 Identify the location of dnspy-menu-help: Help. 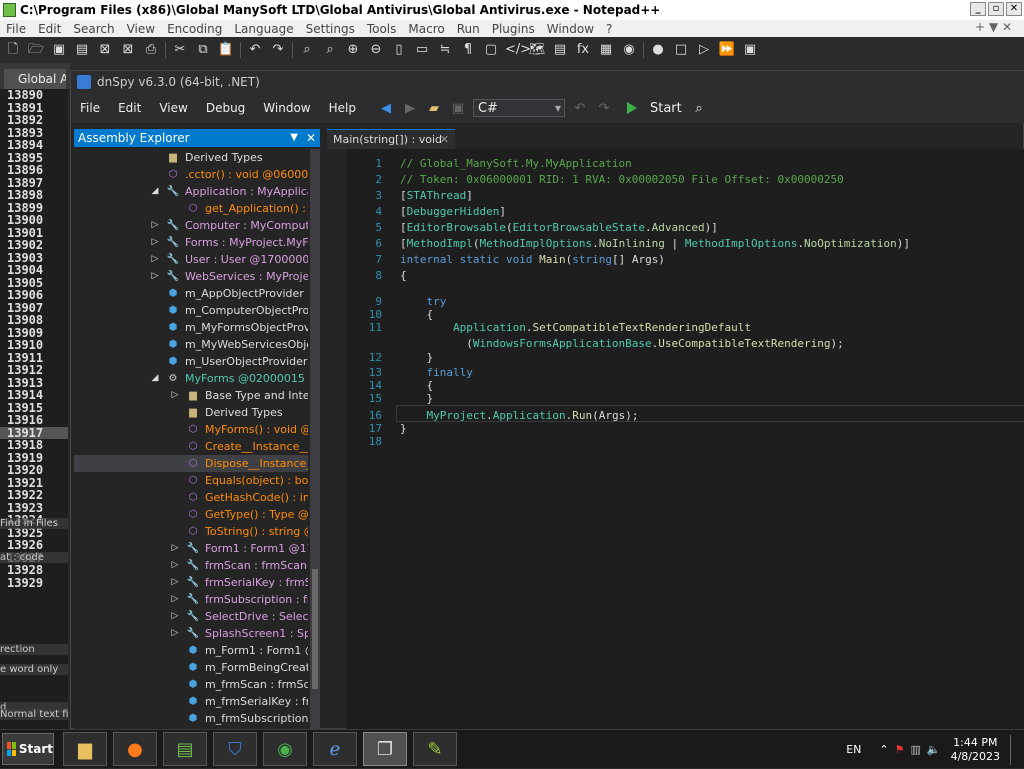
(342, 108).